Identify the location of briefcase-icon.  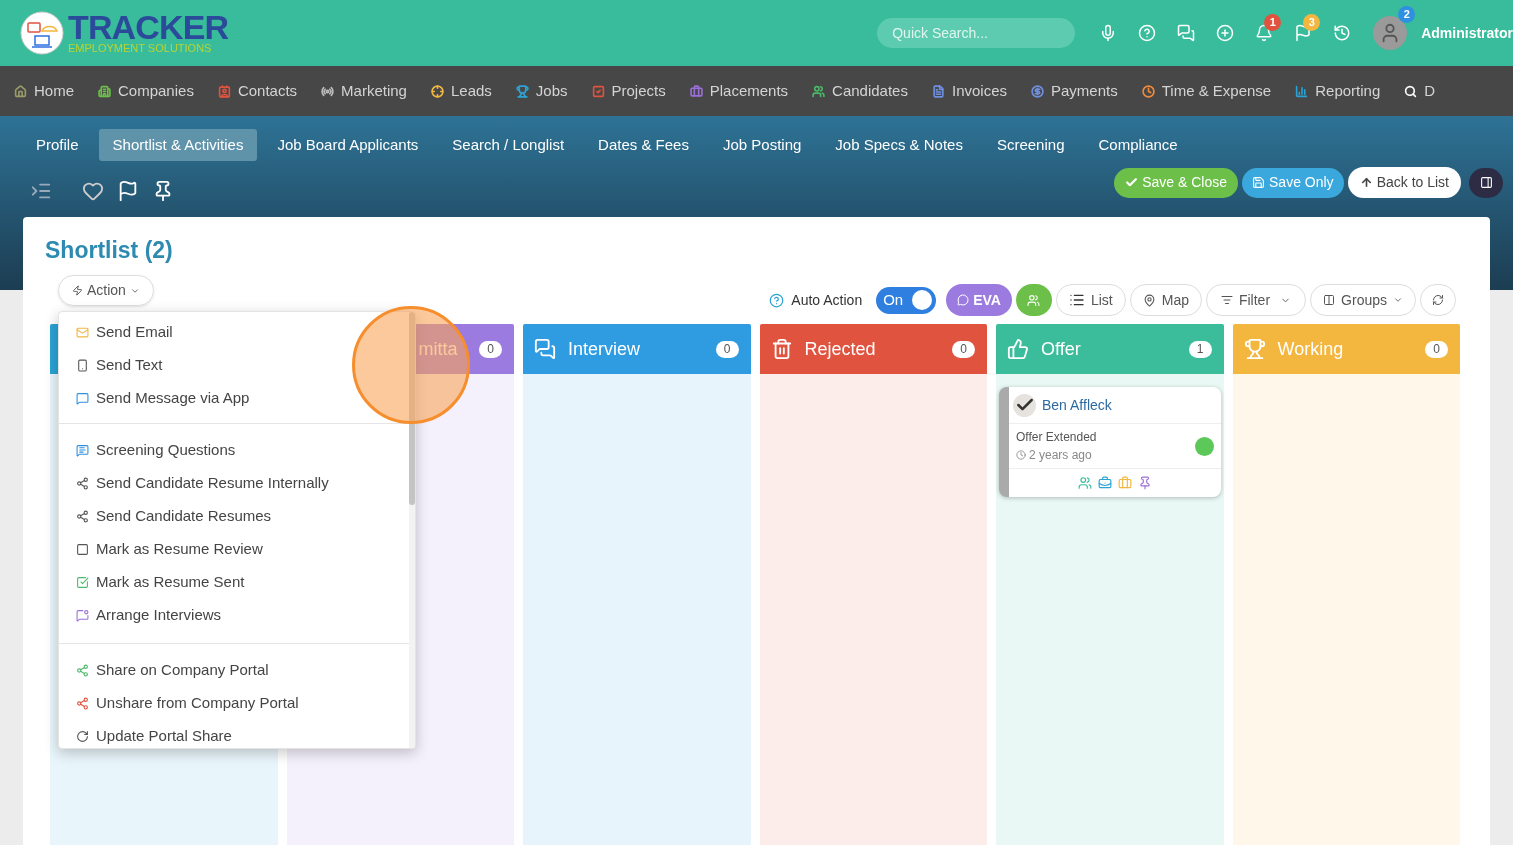
(1104, 483).